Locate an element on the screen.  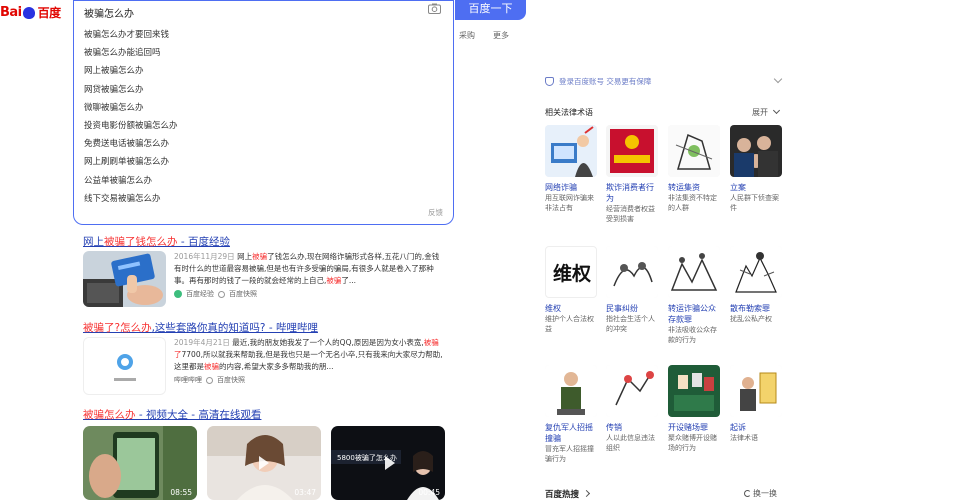
search-button: 百度一下 is located at coordinates (490, 10).